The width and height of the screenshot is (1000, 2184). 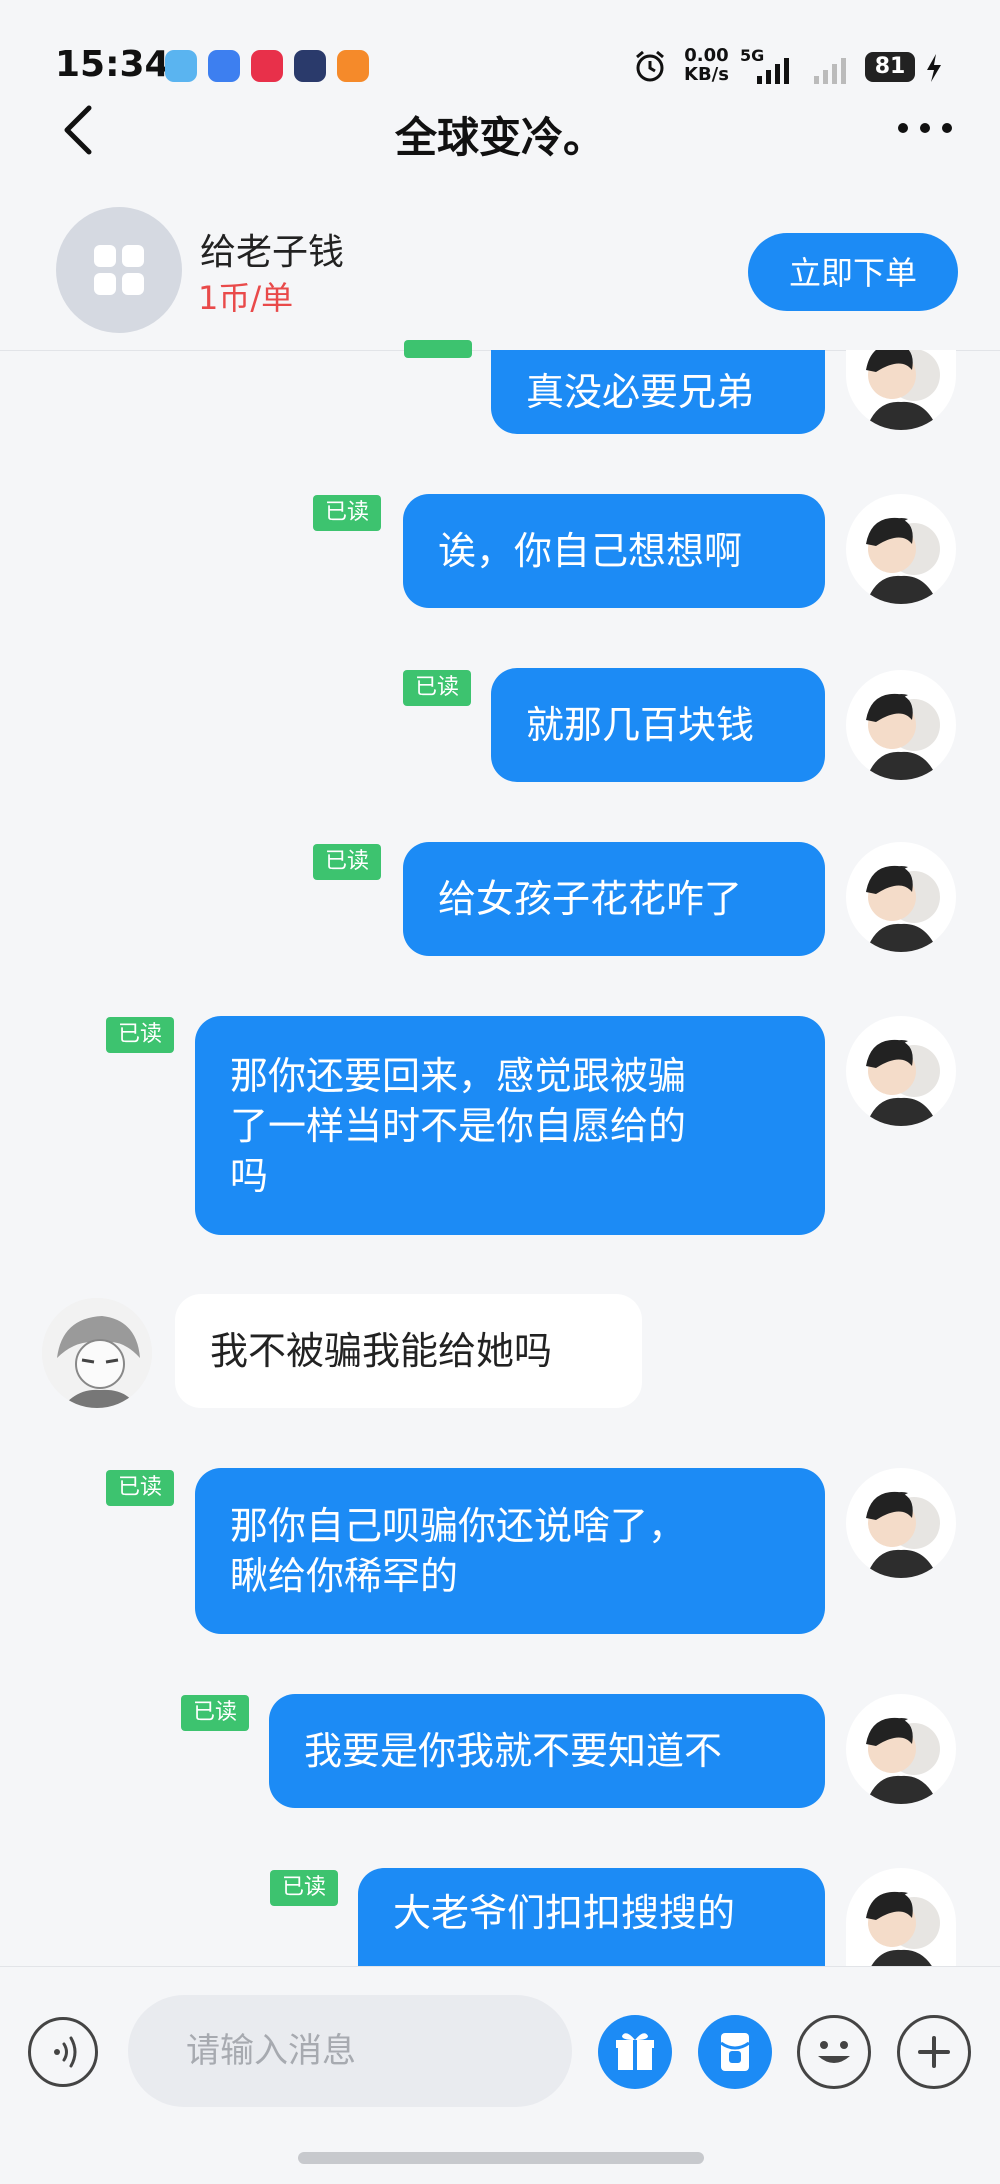 I want to click on emoji-icon, so click(x=834, y=2052).